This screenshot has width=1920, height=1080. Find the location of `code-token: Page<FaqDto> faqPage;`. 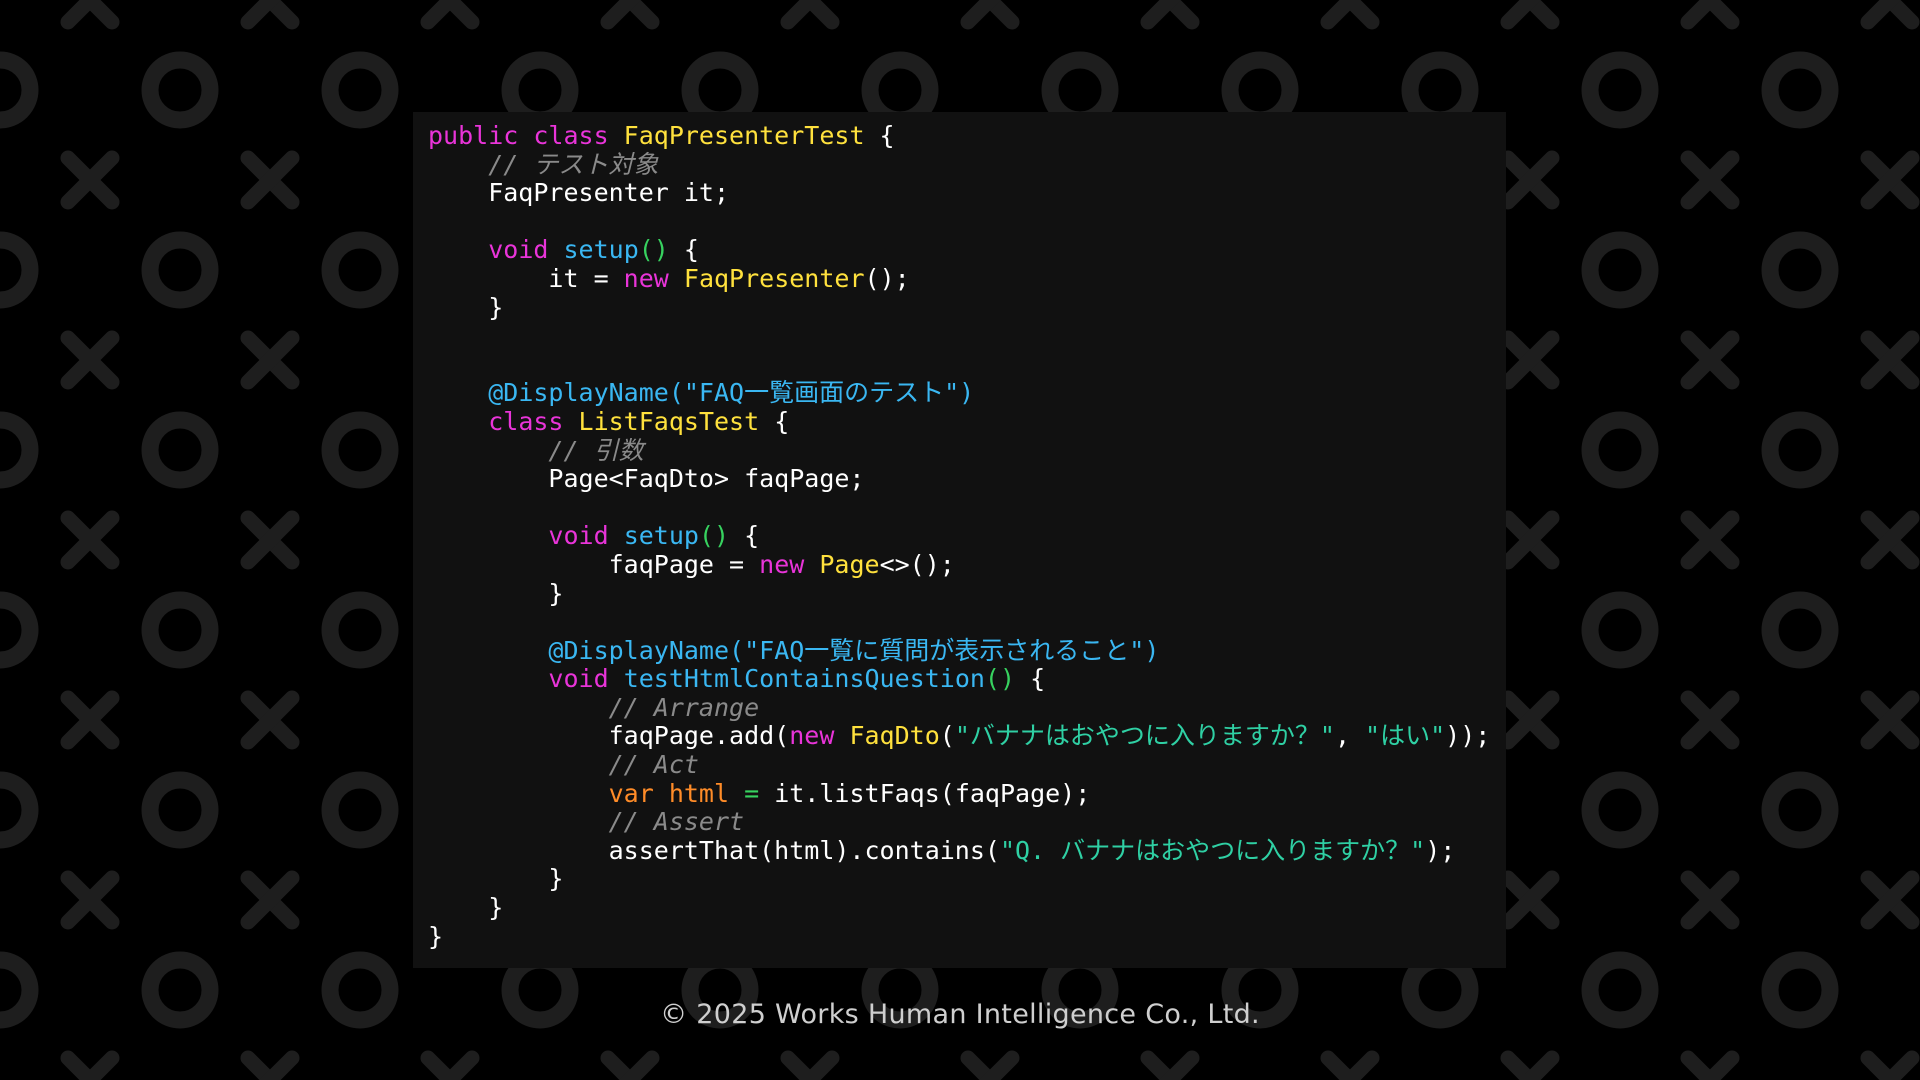

code-token: Page<FaqDto> faqPage; is located at coordinates (646, 479).